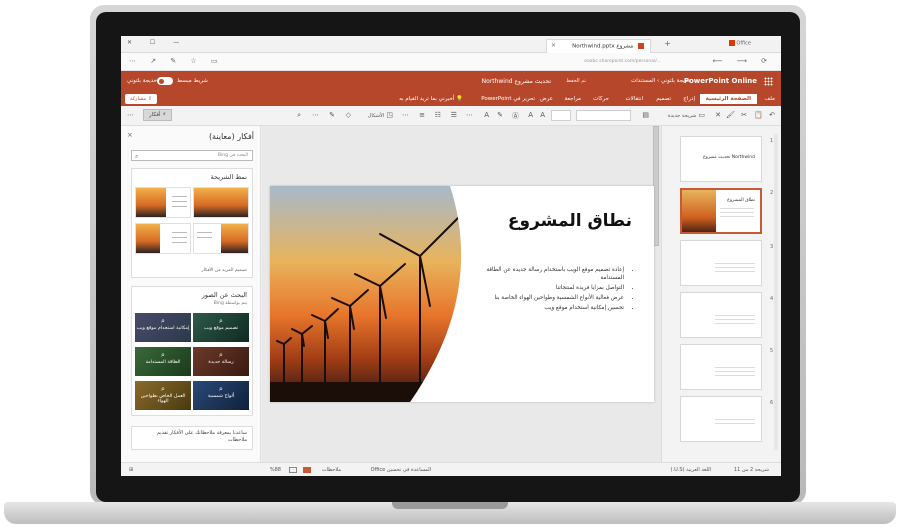 The image size is (900, 530). I want to click on undo-icon: ↶, so click(772, 115).